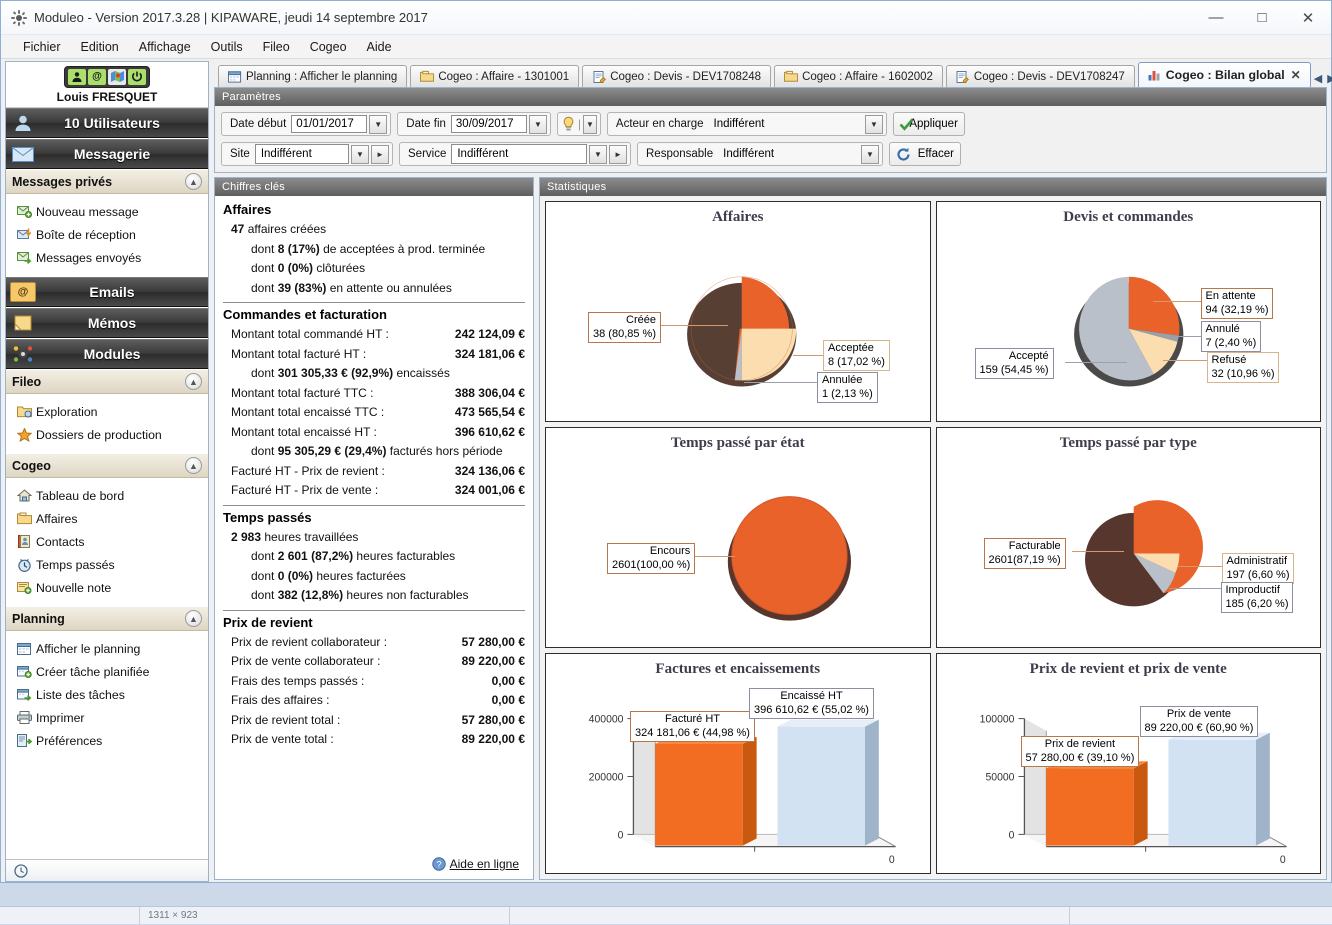 This screenshot has width=1332, height=925. Describe the element at coordinates (112, 411) in the screenshot. I see `sidebar-item-fileo-1: Exploration` at that location.